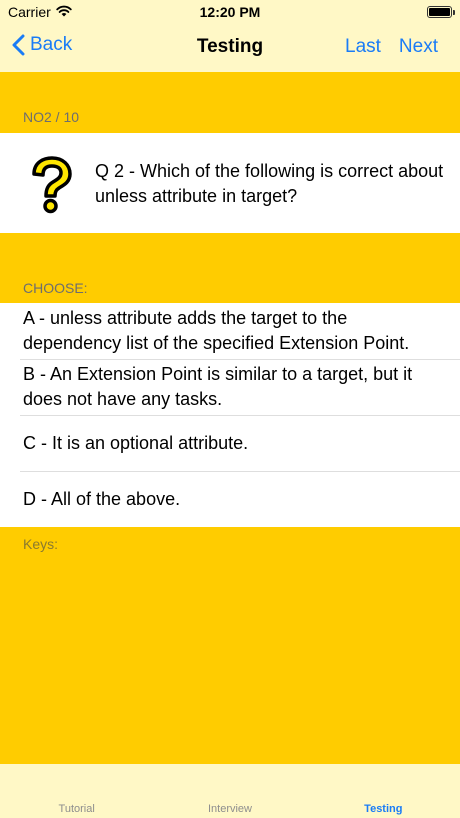  What do you see at coordinates (418, 47) in the screenshot?
I see `next-button: Next` at bounding box center [418, 47].